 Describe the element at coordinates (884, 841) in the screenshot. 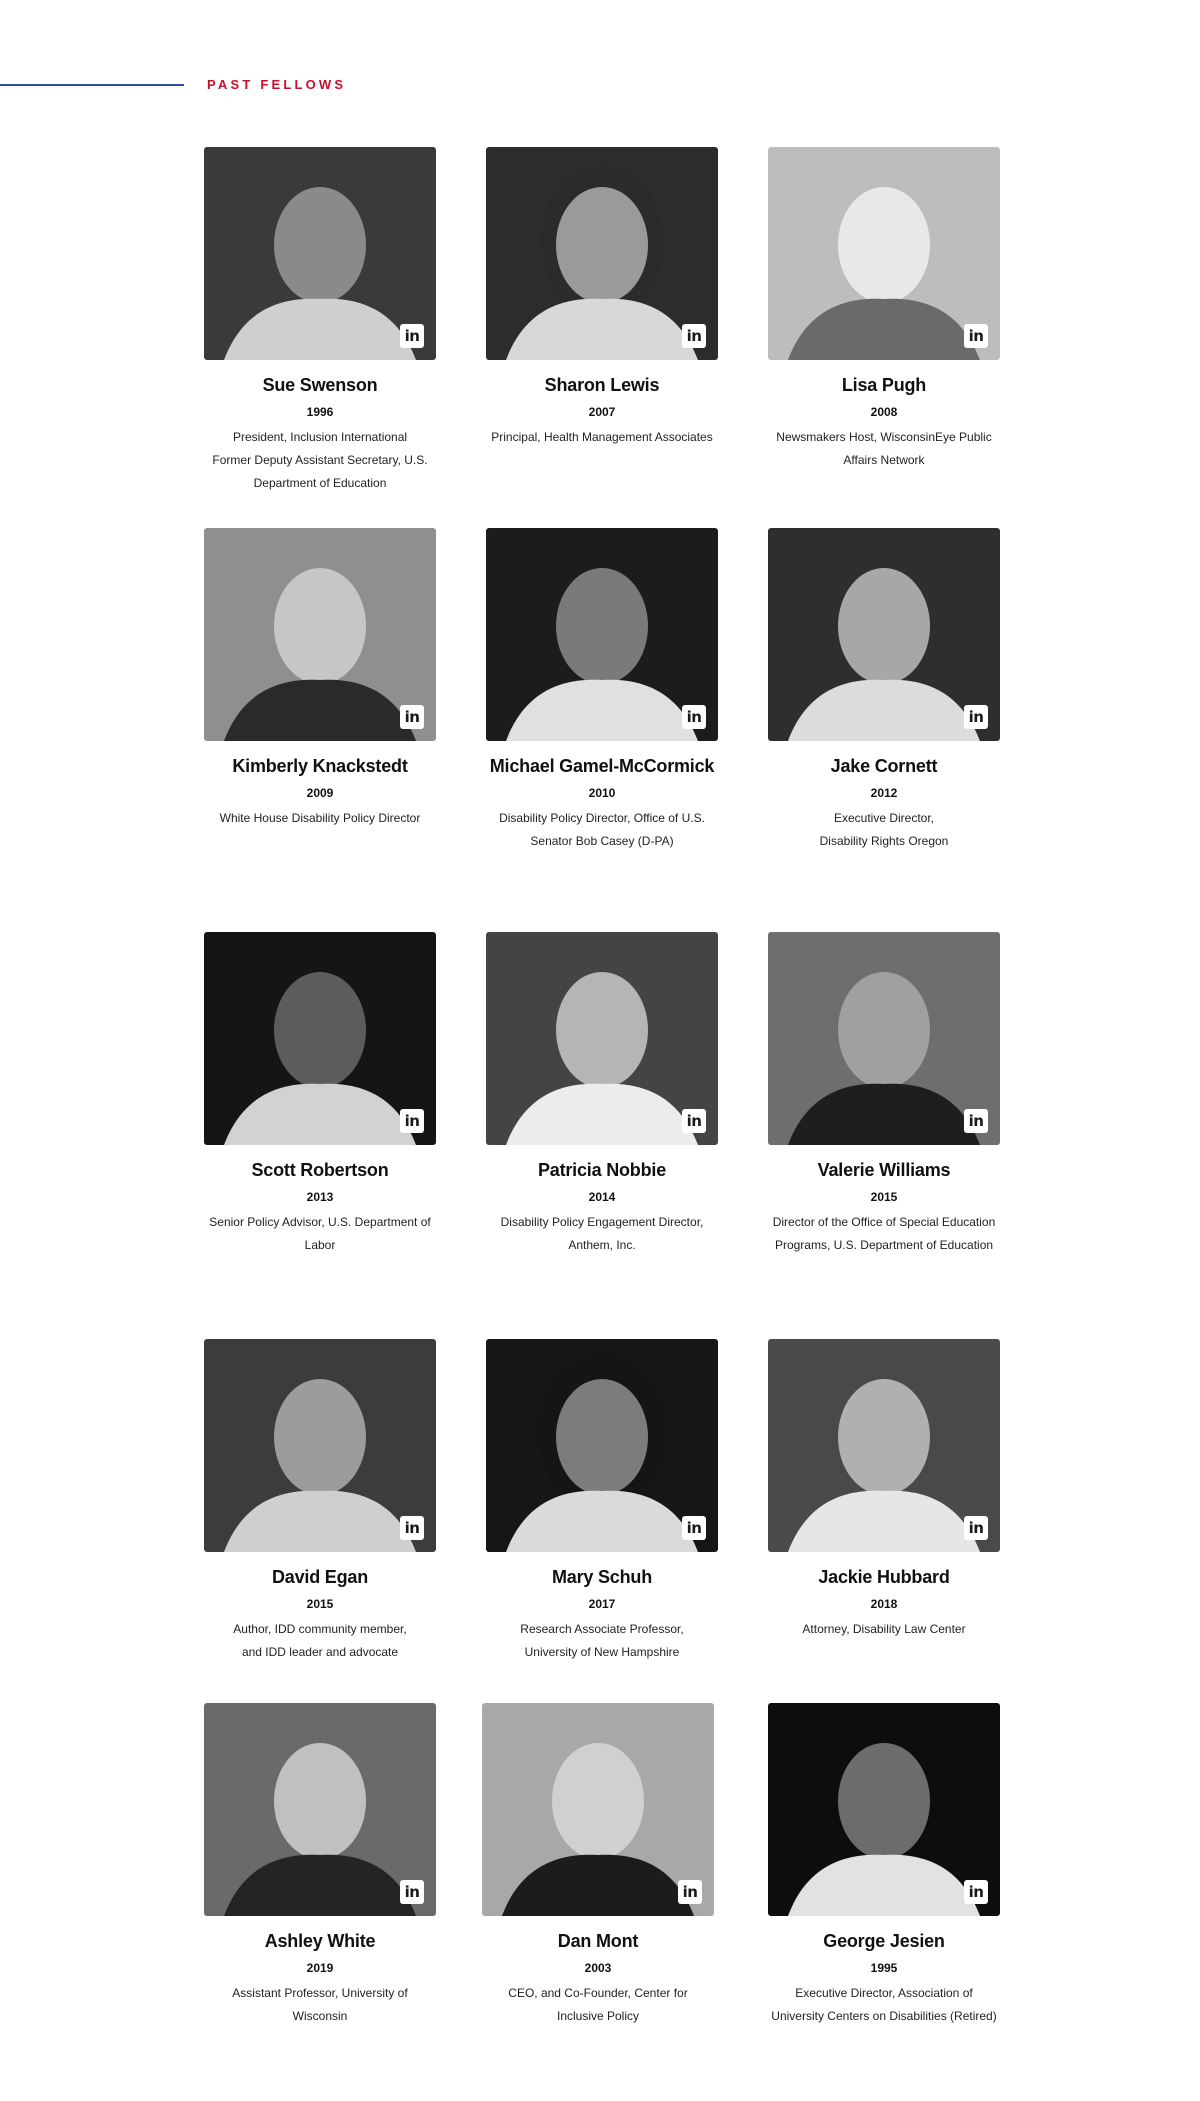

I see `fellow-role-line: Disability Rights Oregon` at that location.